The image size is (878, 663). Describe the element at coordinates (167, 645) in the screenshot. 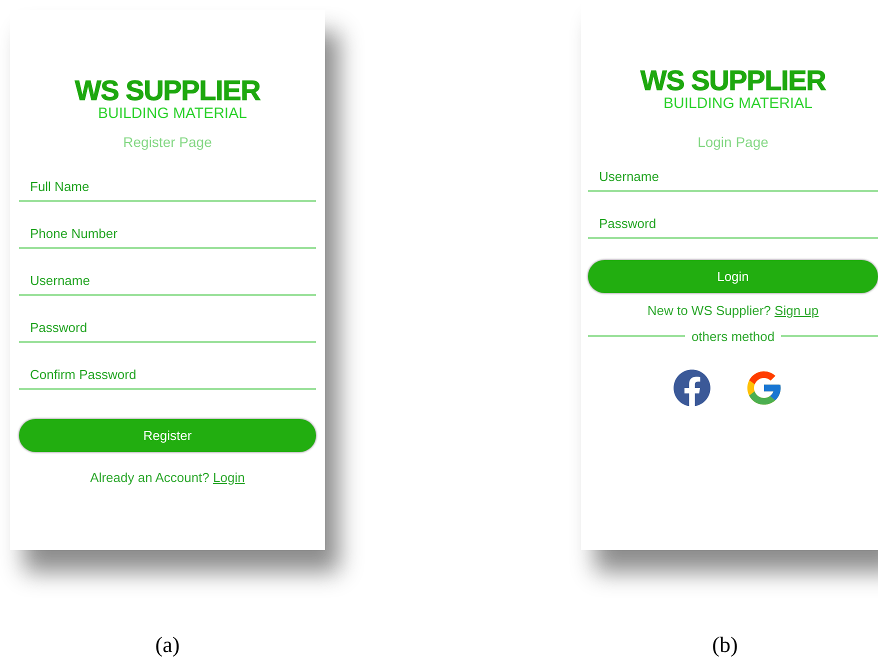

I see `figure-caption: (a)` at that location.